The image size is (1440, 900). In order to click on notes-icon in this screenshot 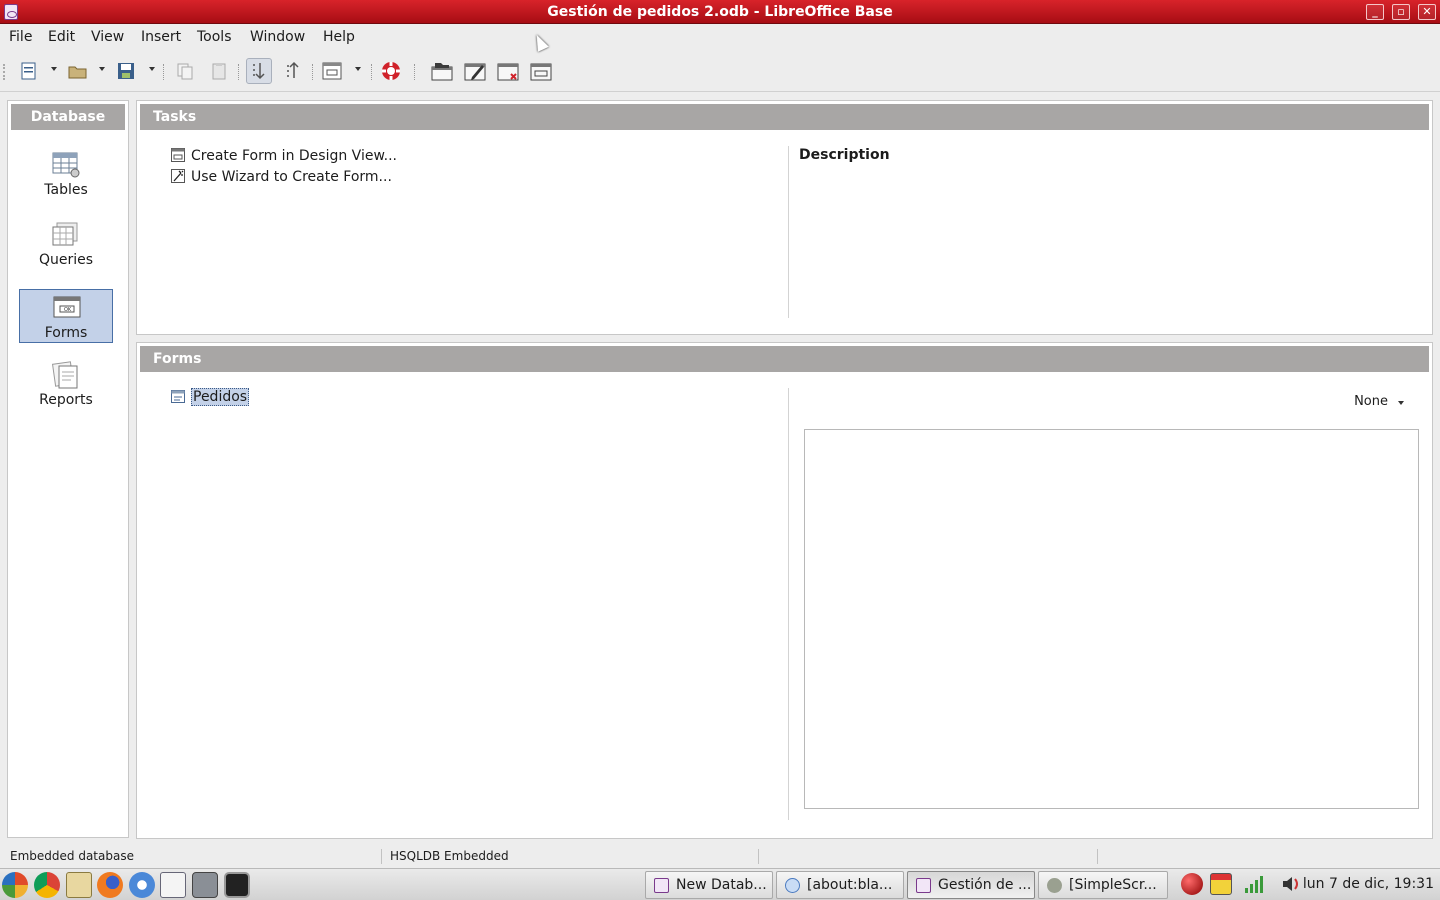, I will do `click(173, 885)`.